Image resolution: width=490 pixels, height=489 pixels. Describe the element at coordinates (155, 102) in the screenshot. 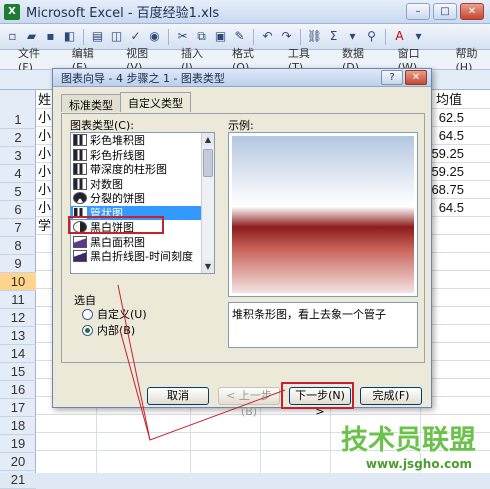

I see `tab-custom-types: 自定义类型` at that location.